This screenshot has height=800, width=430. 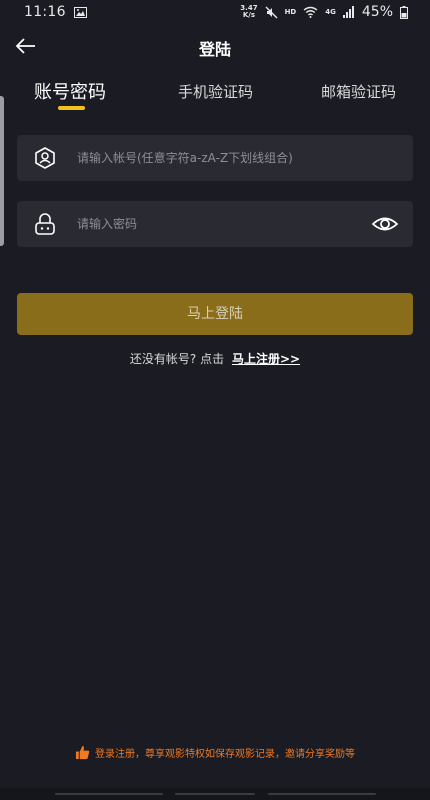 I want to click on system-nav-bar, so click(x=215, y=794).